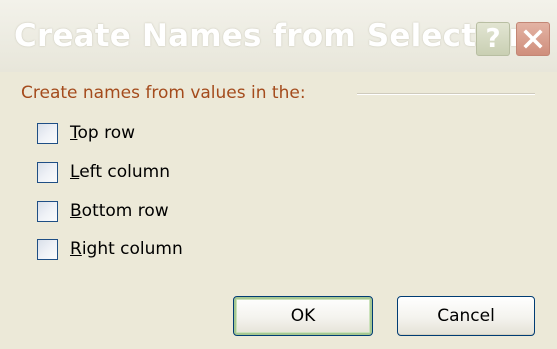  I want to click on option-left-column: Left column, so click(103, 172).